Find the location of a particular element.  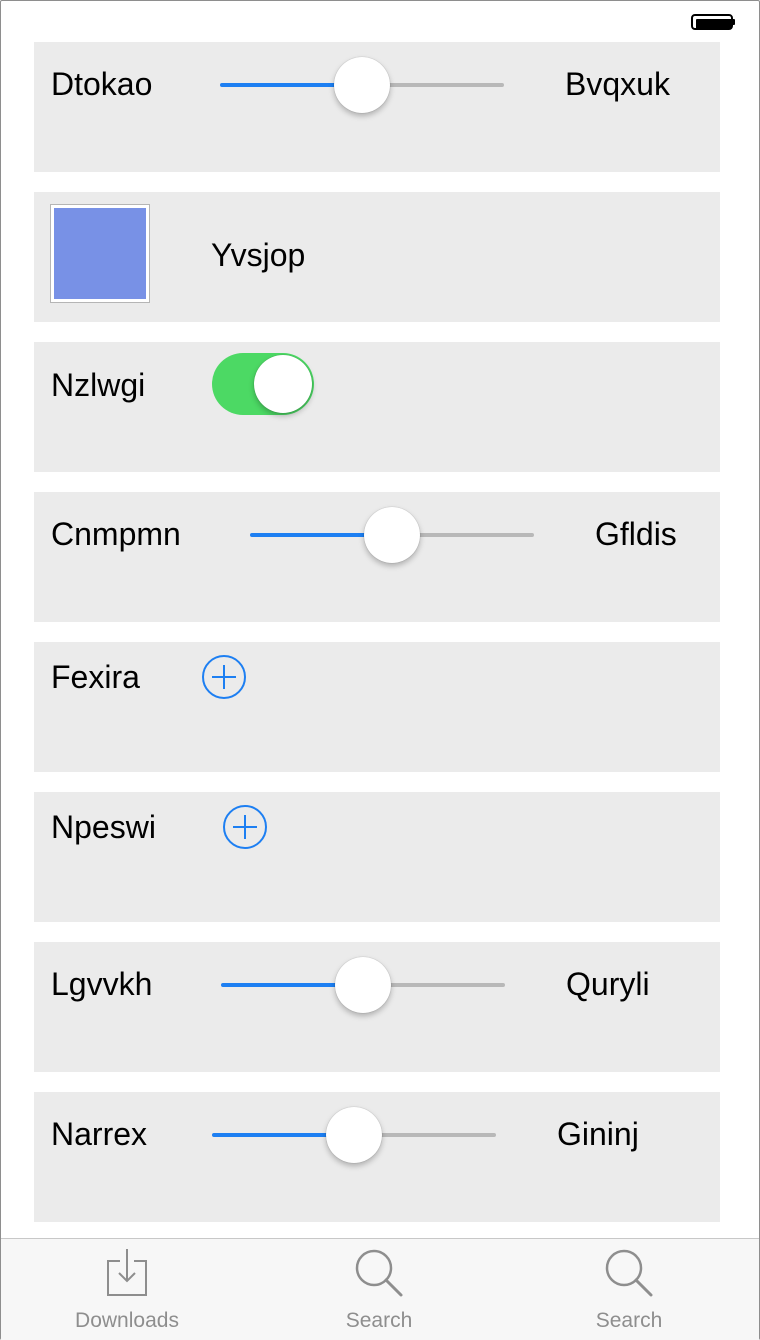

slider-row-lgvvkh: Lgvvkh Quryli is located at coordinates (377, 1007).